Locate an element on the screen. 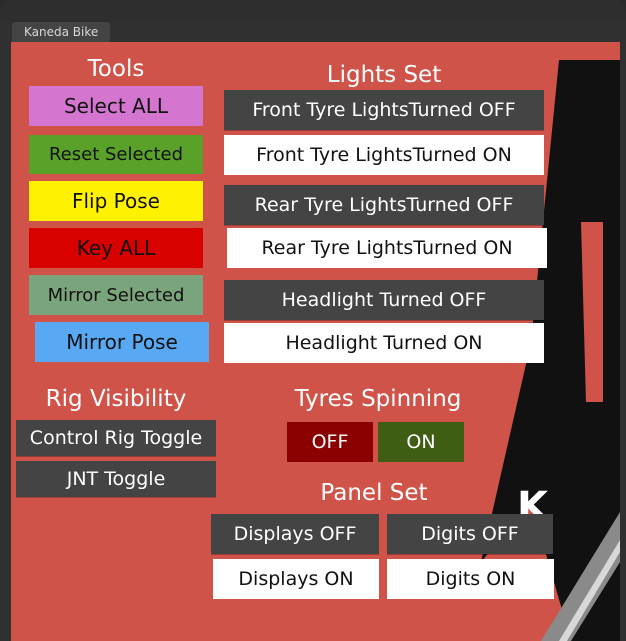 The image size is (626, 641). mirror-pose-button: Mirror Pose is located at coordinates (122, 342).